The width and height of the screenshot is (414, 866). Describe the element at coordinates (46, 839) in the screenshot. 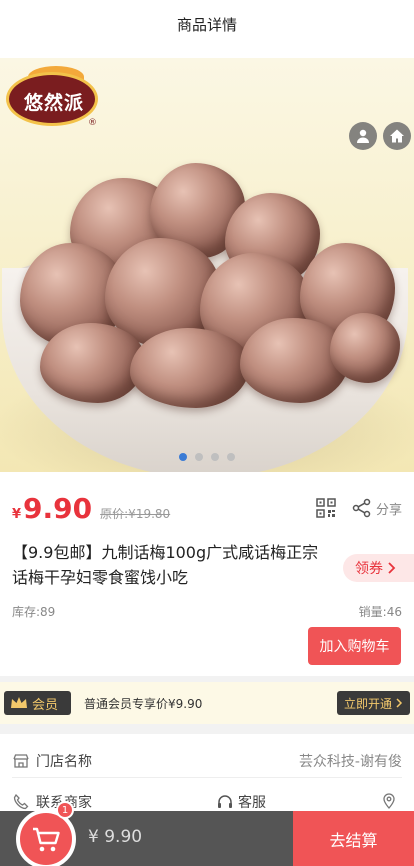

I see `cart-icon` at that location.